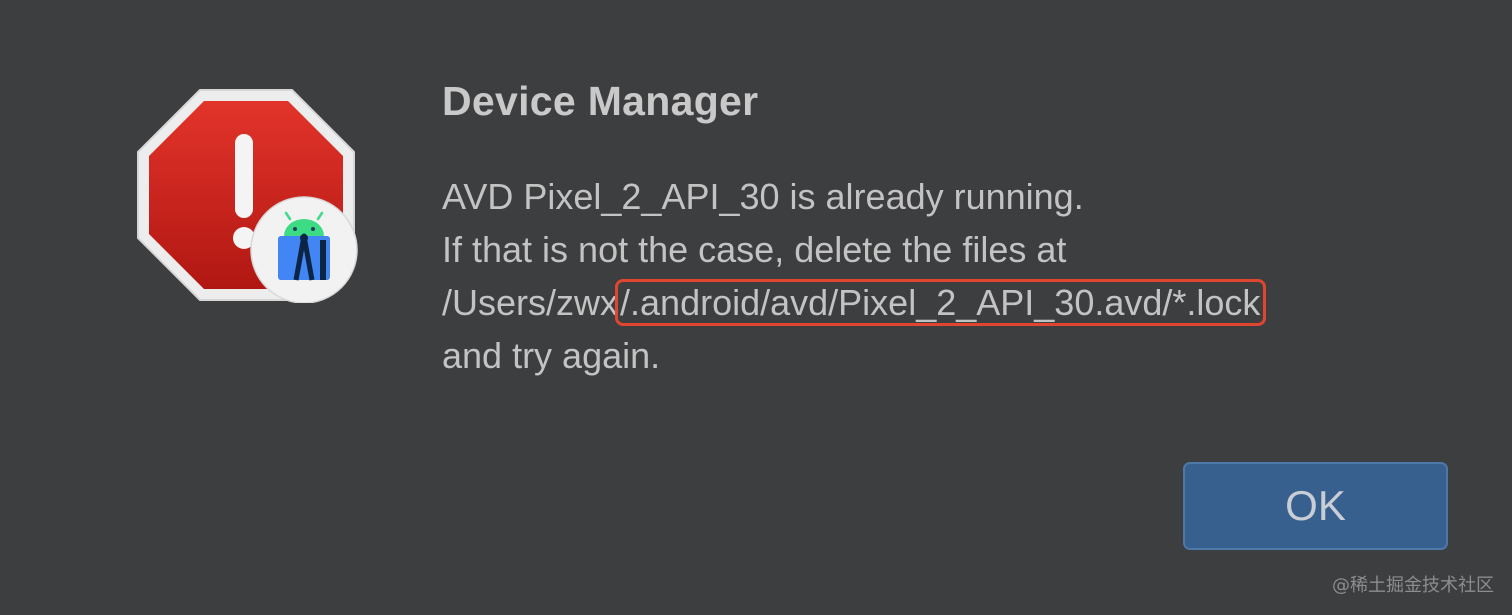  Describe the element at coordinates (941, 302) in the screenshot. I see `highlighted-lock-path: /.android/avd/Pixel_2_API_30.avd/*.lock` at that location.